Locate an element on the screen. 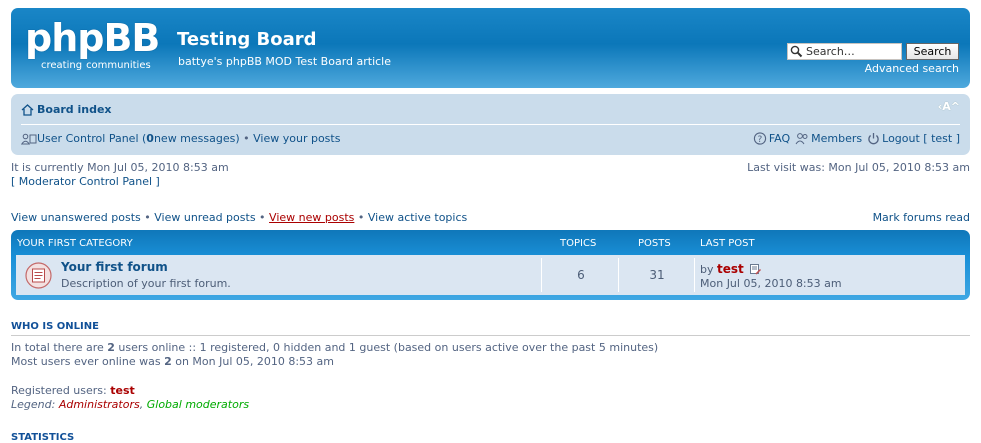 The image size is (981, 443). site-title: Testing Board is located at coordinates (247, 39).